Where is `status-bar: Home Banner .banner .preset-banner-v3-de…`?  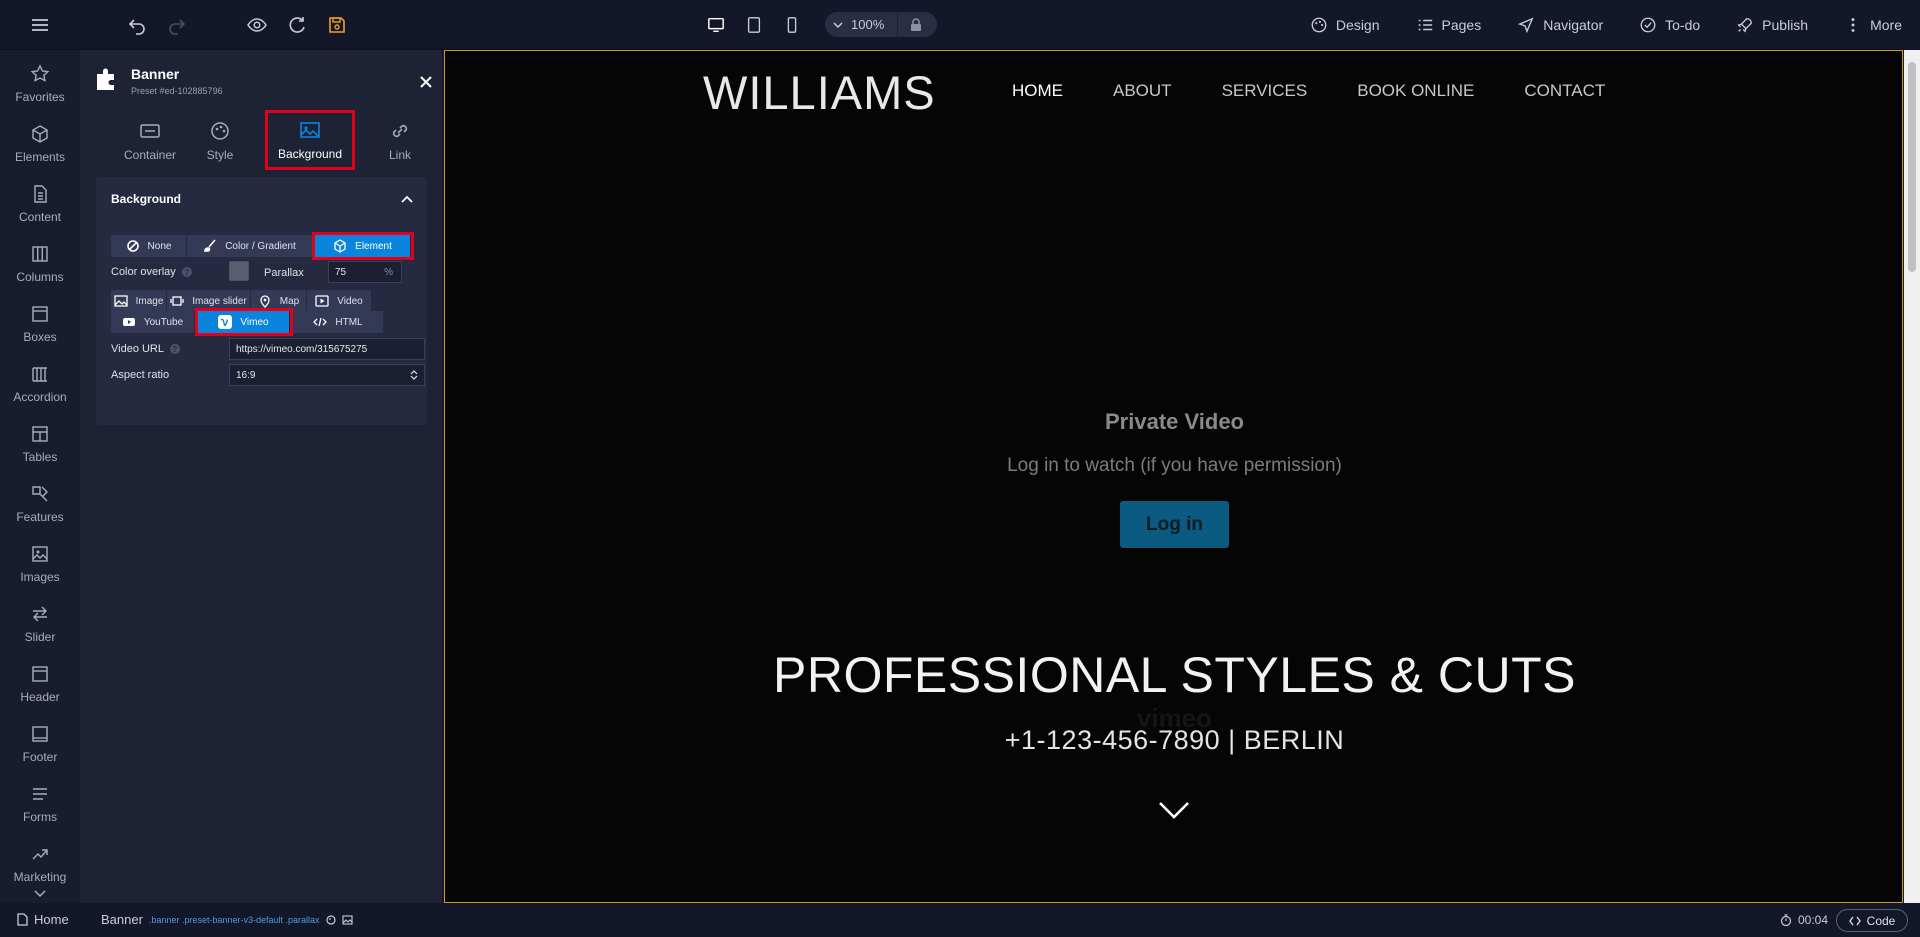 status-bar: Home Banner .banner .preset-banner-v3-de… is located at coordinates (960, 920).